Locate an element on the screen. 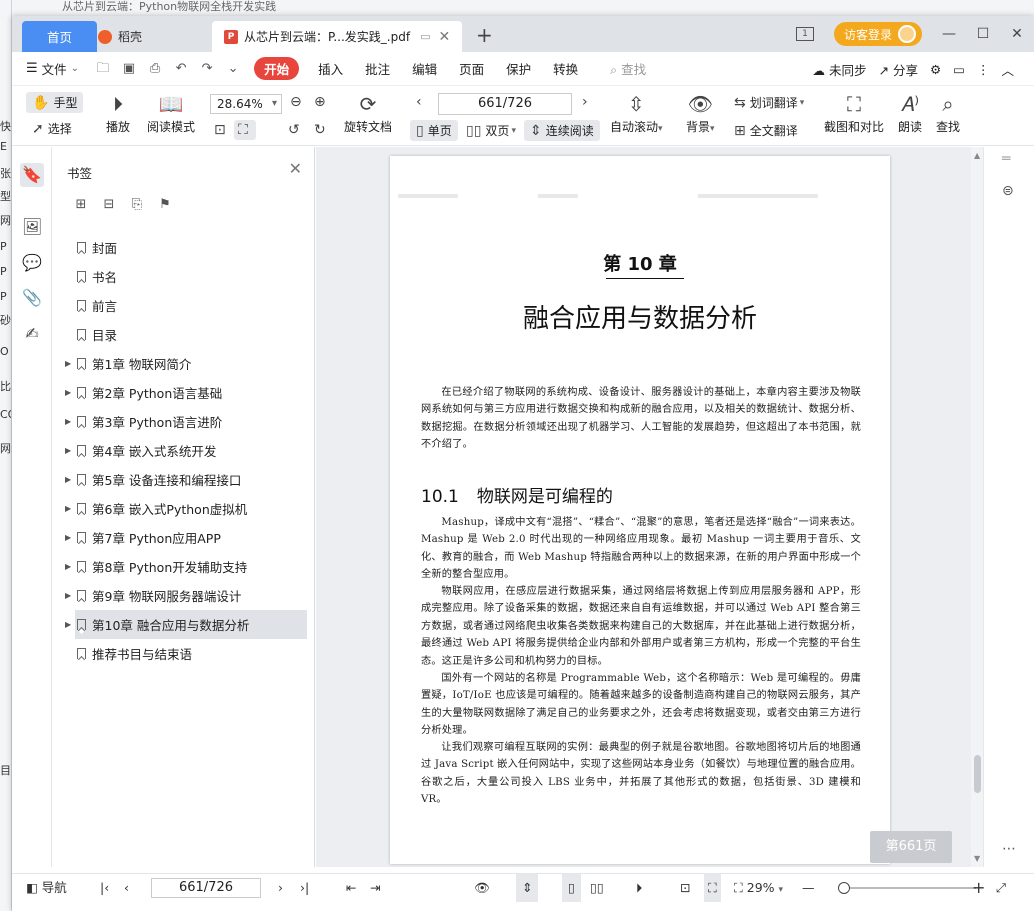  bookmark-item: 推荐书目与结束语 is located at coordinates (184, 653).